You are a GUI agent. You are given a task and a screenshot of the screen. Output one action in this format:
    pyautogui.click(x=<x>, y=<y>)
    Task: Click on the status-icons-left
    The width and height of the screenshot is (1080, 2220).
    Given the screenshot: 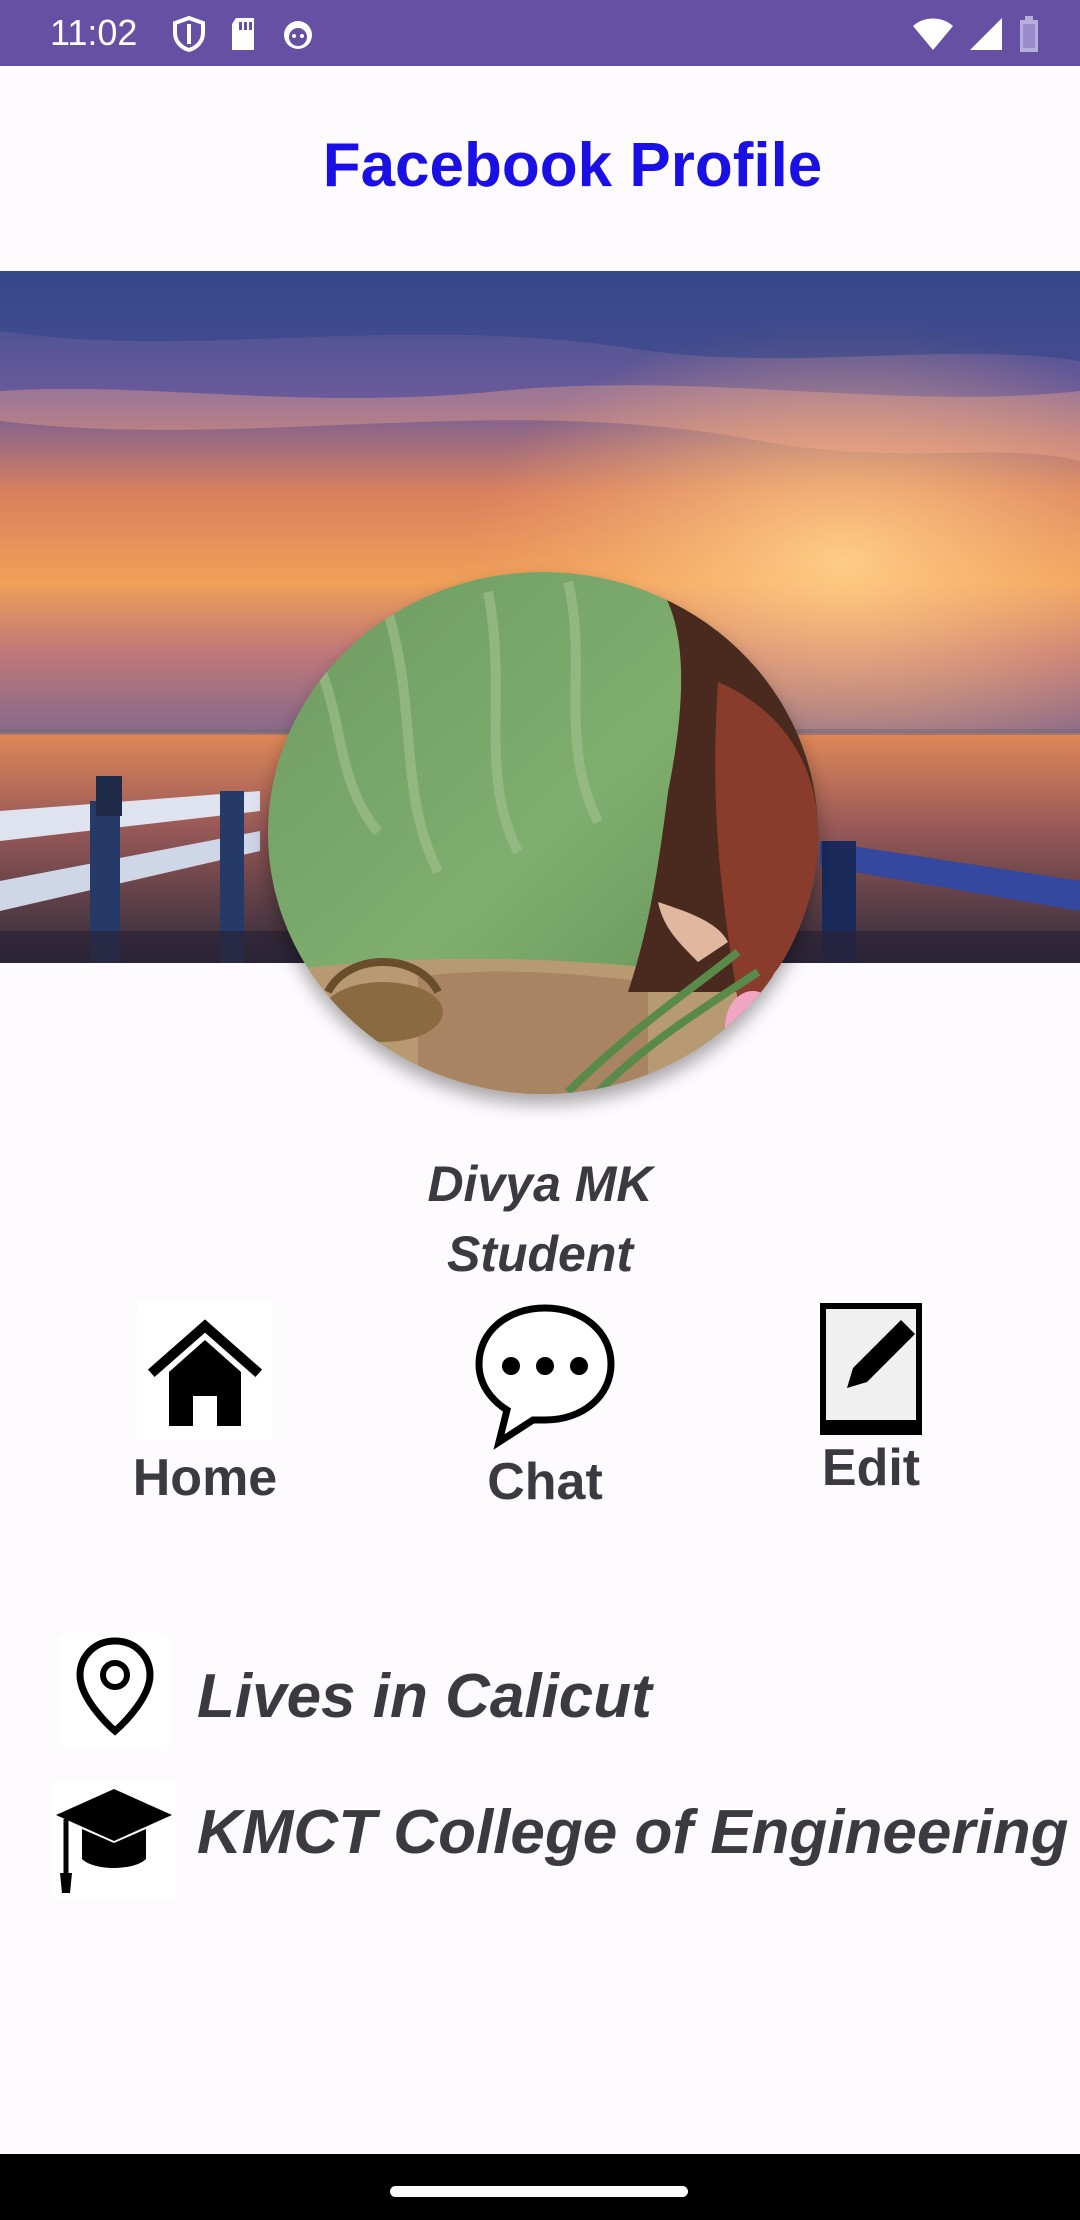 What is the action you would take?
    pyautogui.click(x=244, y=34)
    